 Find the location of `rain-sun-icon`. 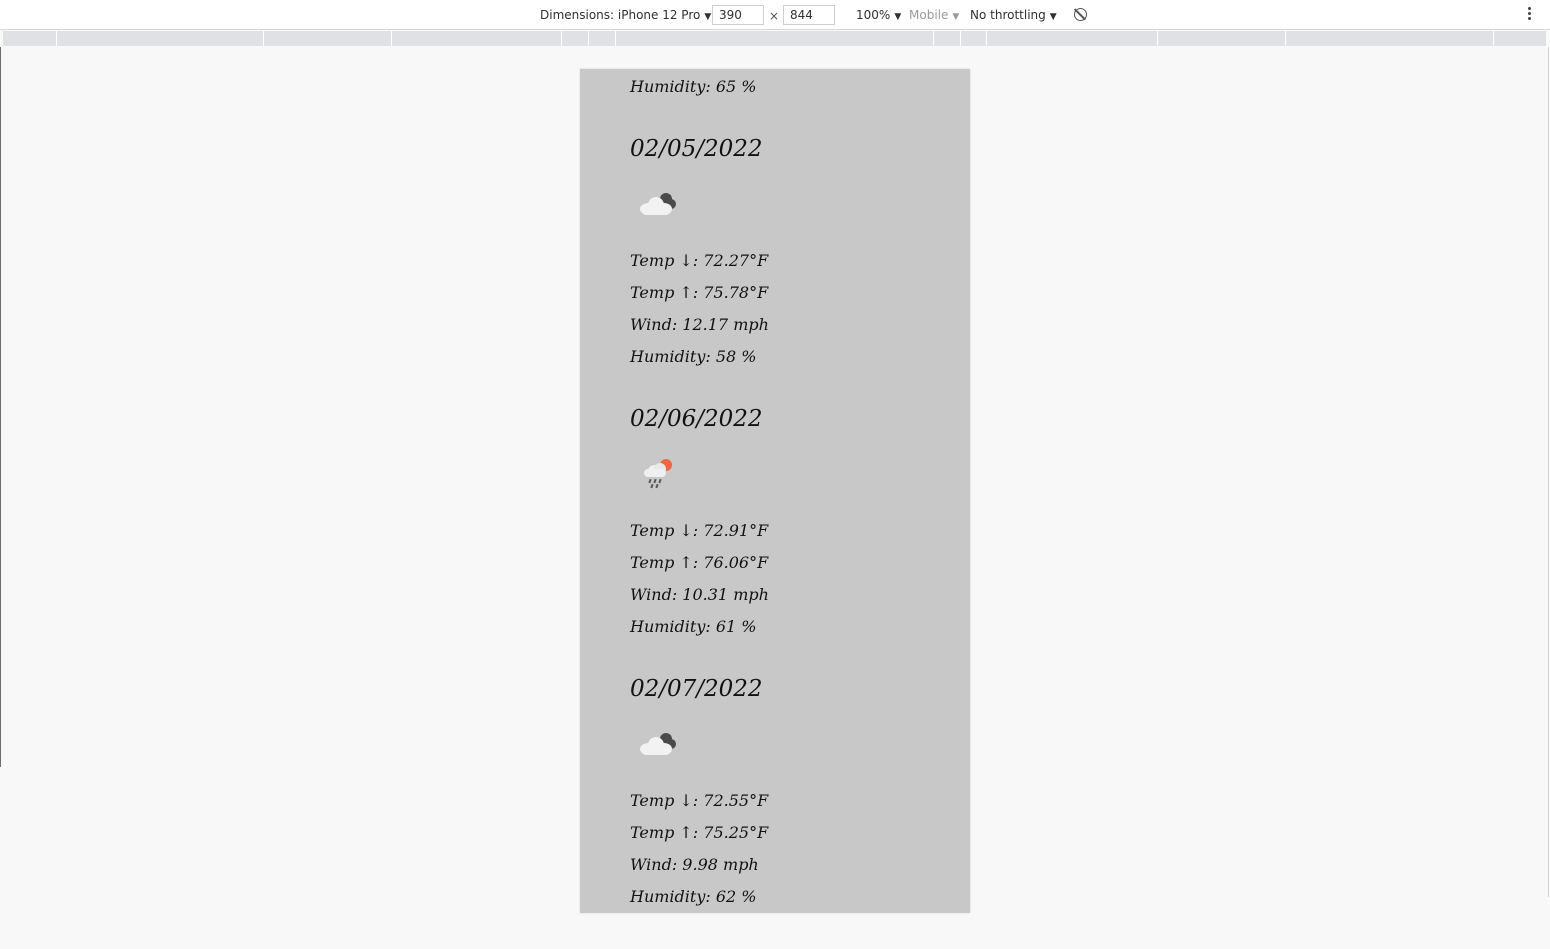

rain-sun-icon is located at coordinates (660, 474).